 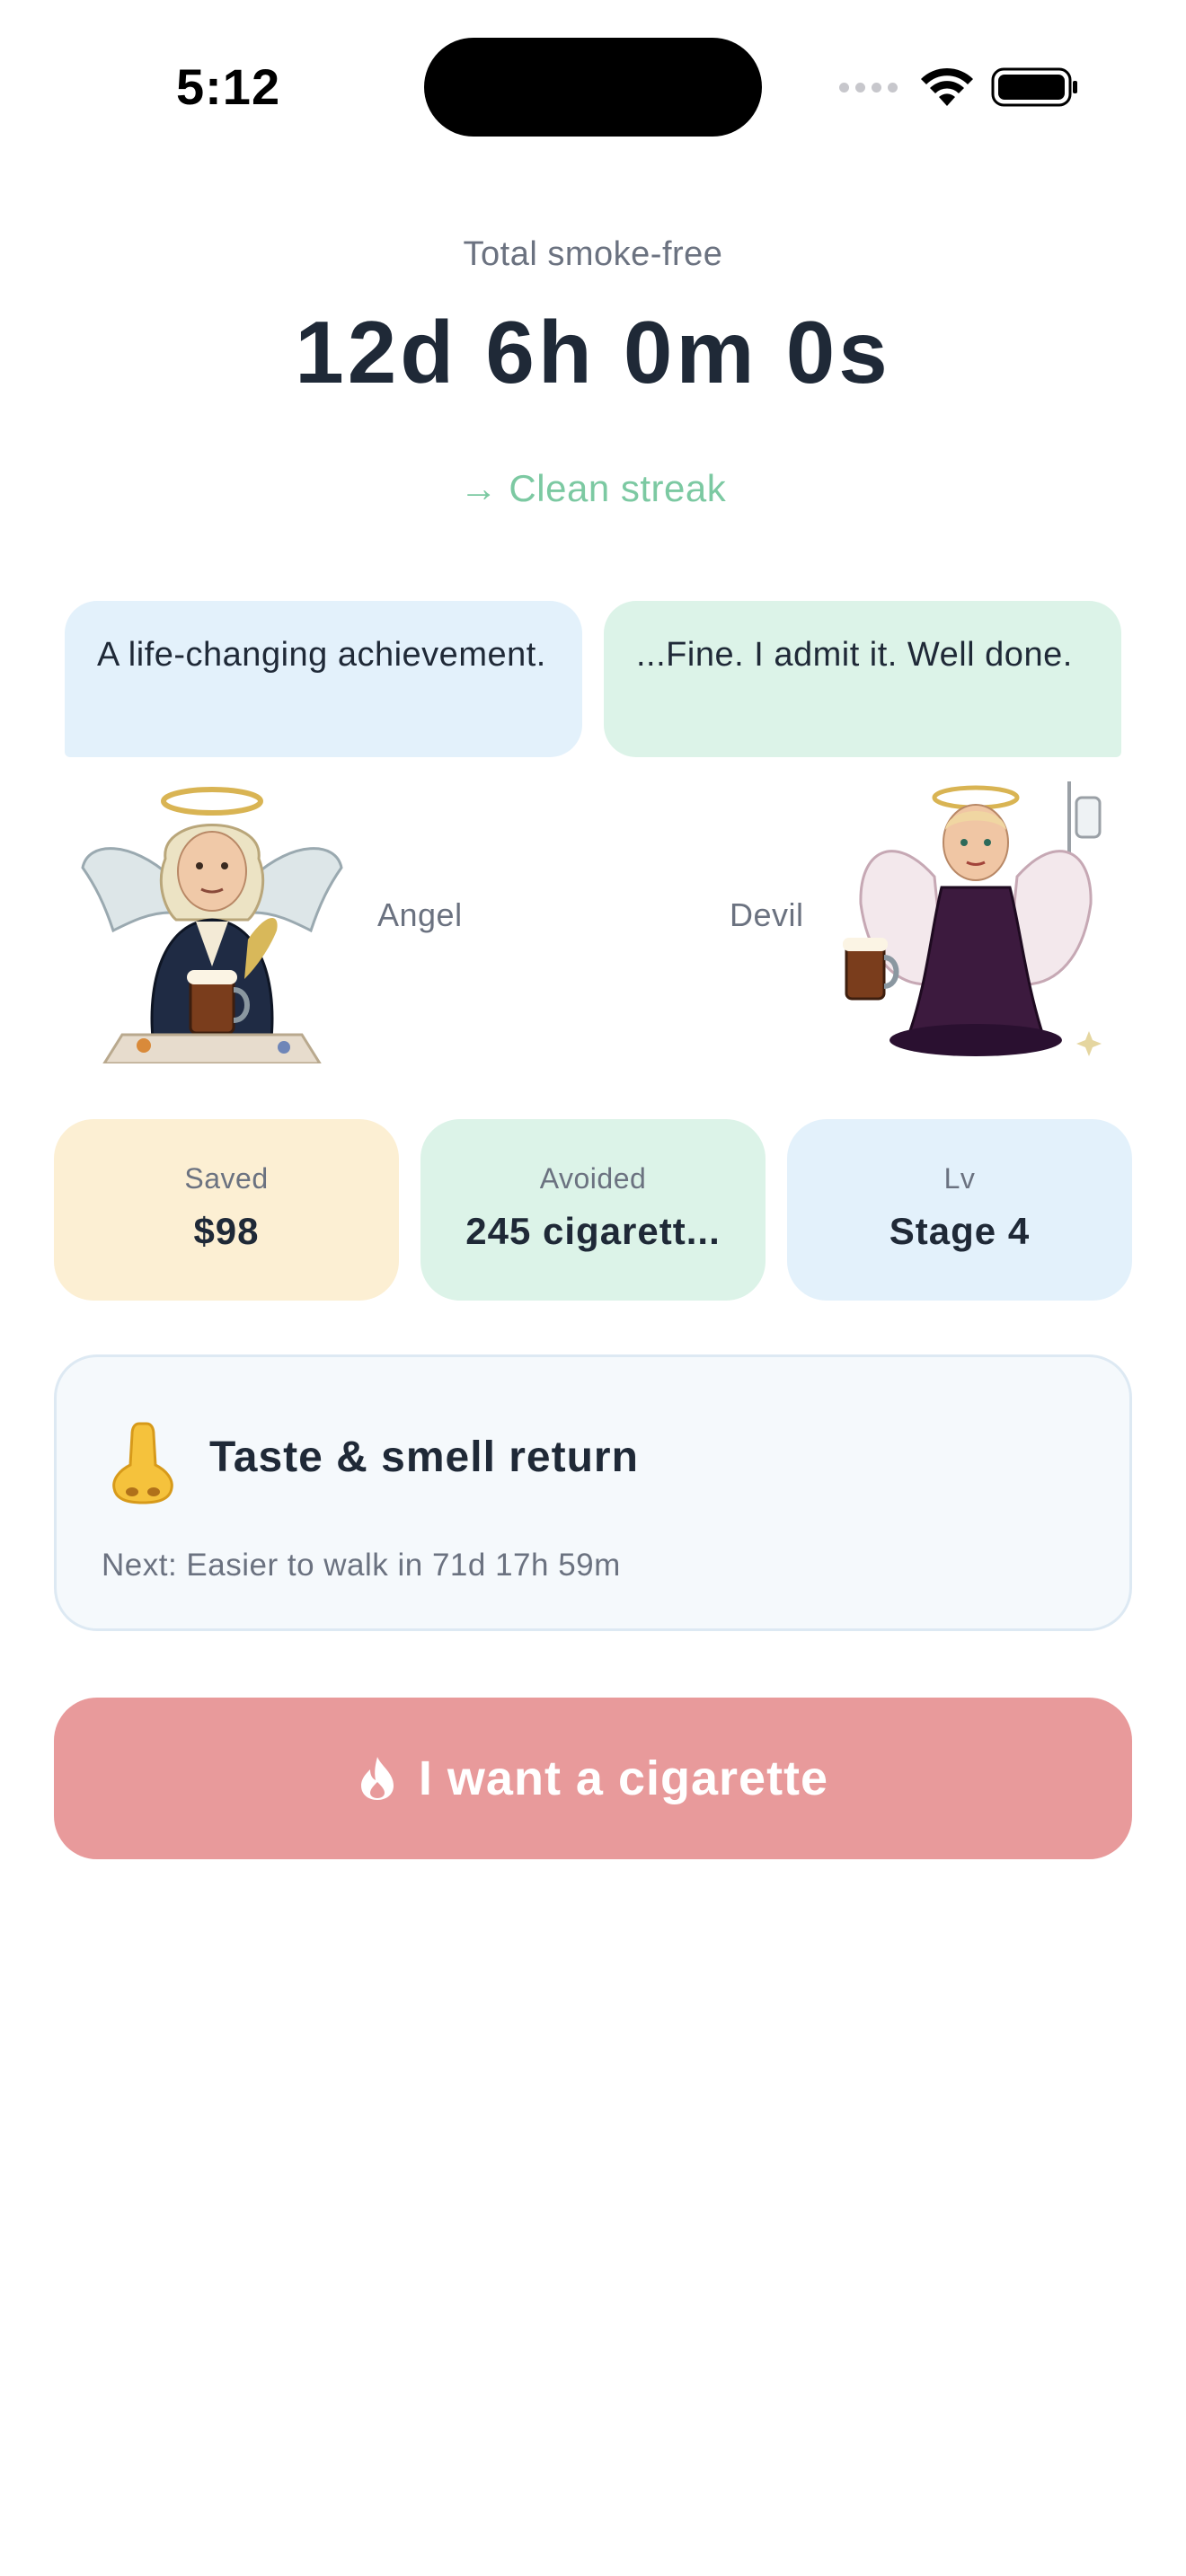 I want to click on stat-value: Stage 4, so click(x=960, y=1231).